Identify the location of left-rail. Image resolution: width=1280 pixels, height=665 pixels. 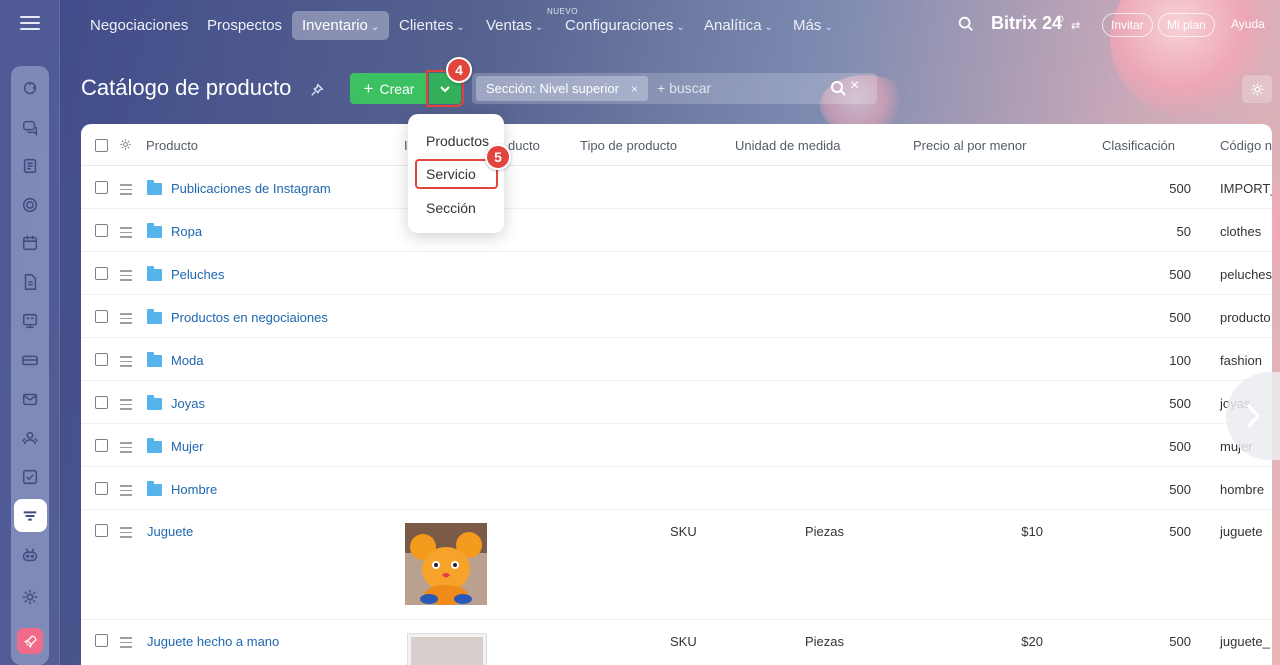
(30, 332).